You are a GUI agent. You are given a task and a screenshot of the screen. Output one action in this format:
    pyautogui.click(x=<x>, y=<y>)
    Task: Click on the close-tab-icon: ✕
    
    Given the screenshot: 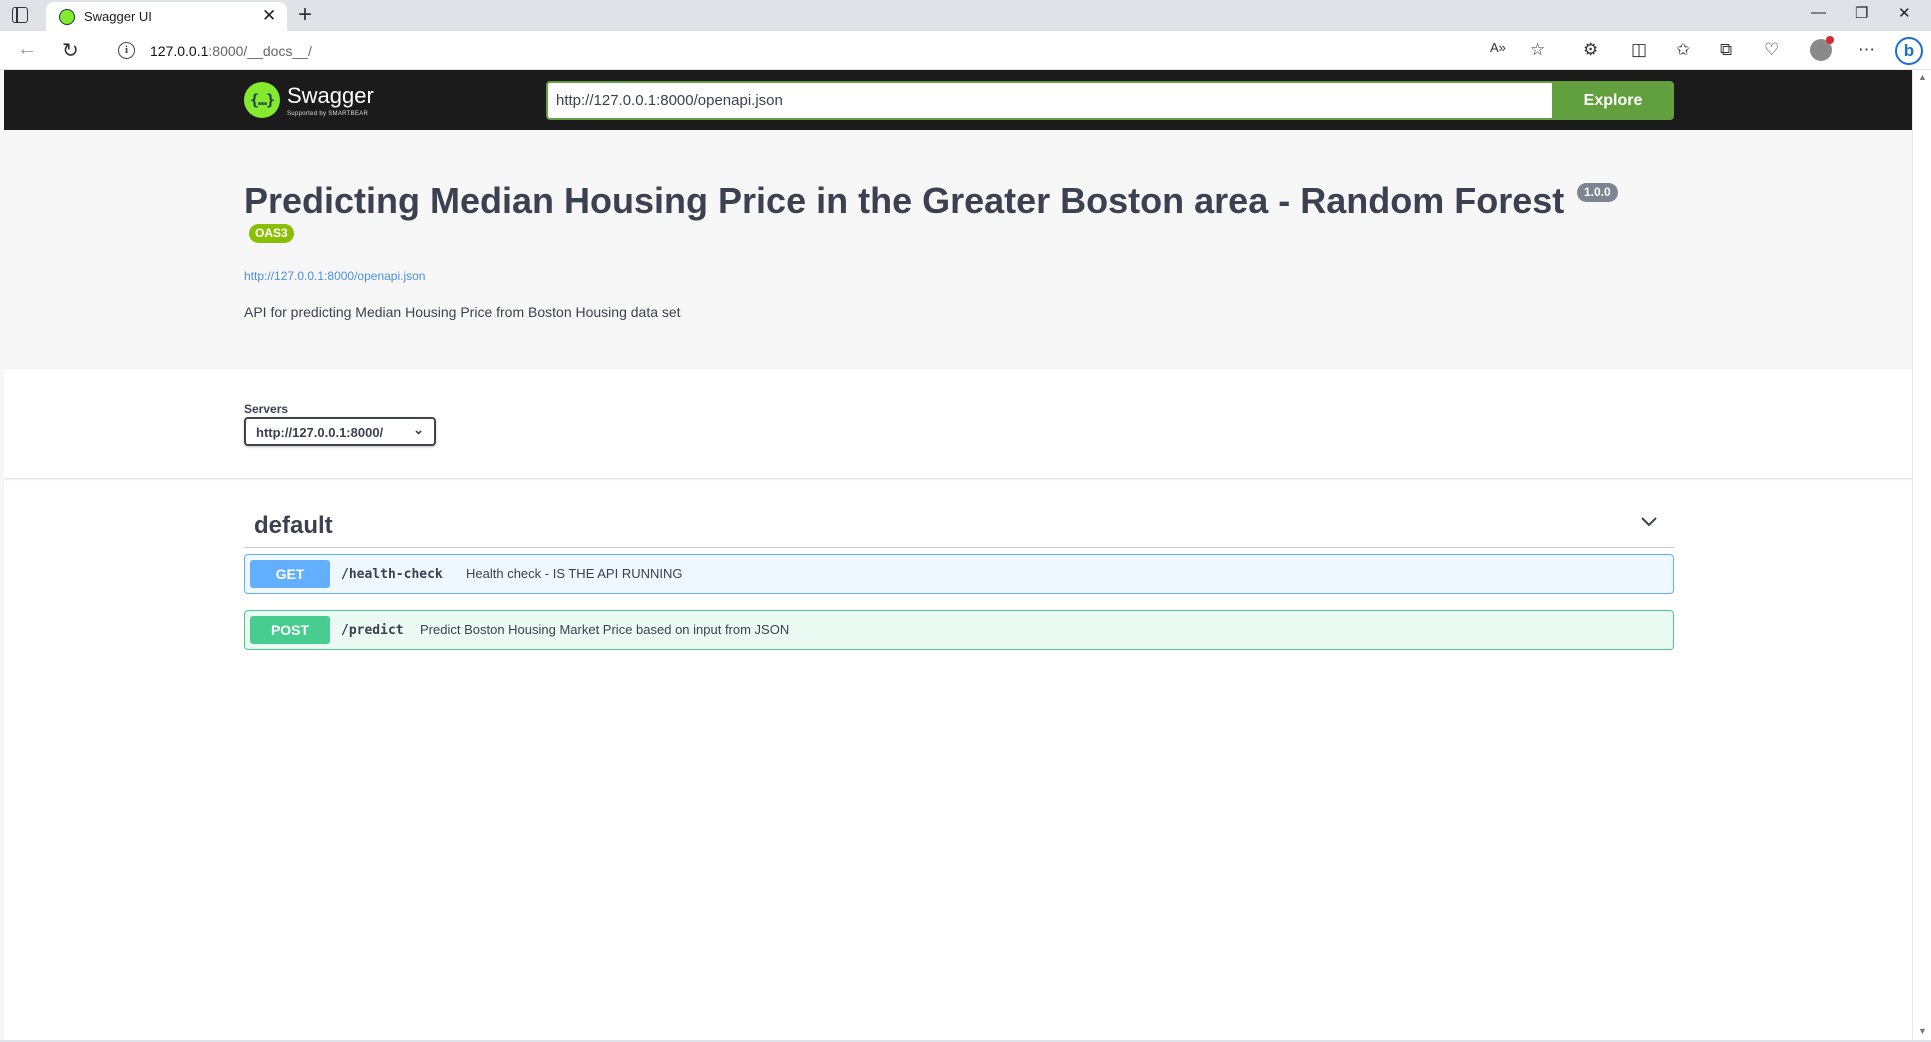 What is the action you would take?
    pyautogui.click(x=269, y=16)
    